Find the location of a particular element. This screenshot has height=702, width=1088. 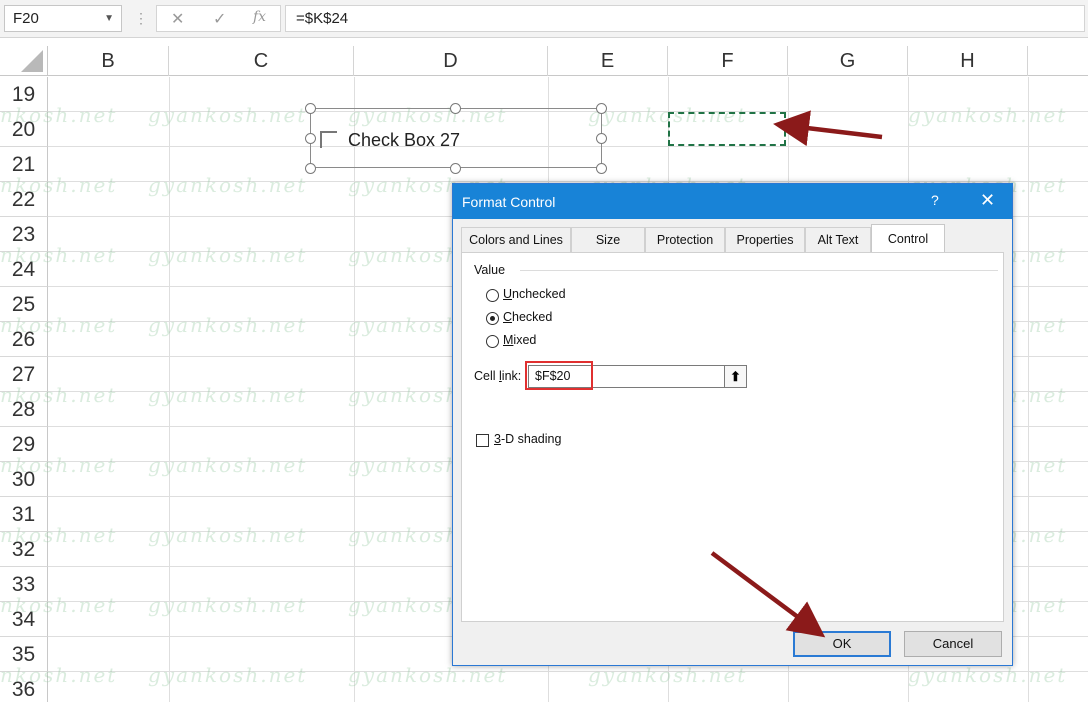

tab-size: Size is located at coordinates (608, 239).